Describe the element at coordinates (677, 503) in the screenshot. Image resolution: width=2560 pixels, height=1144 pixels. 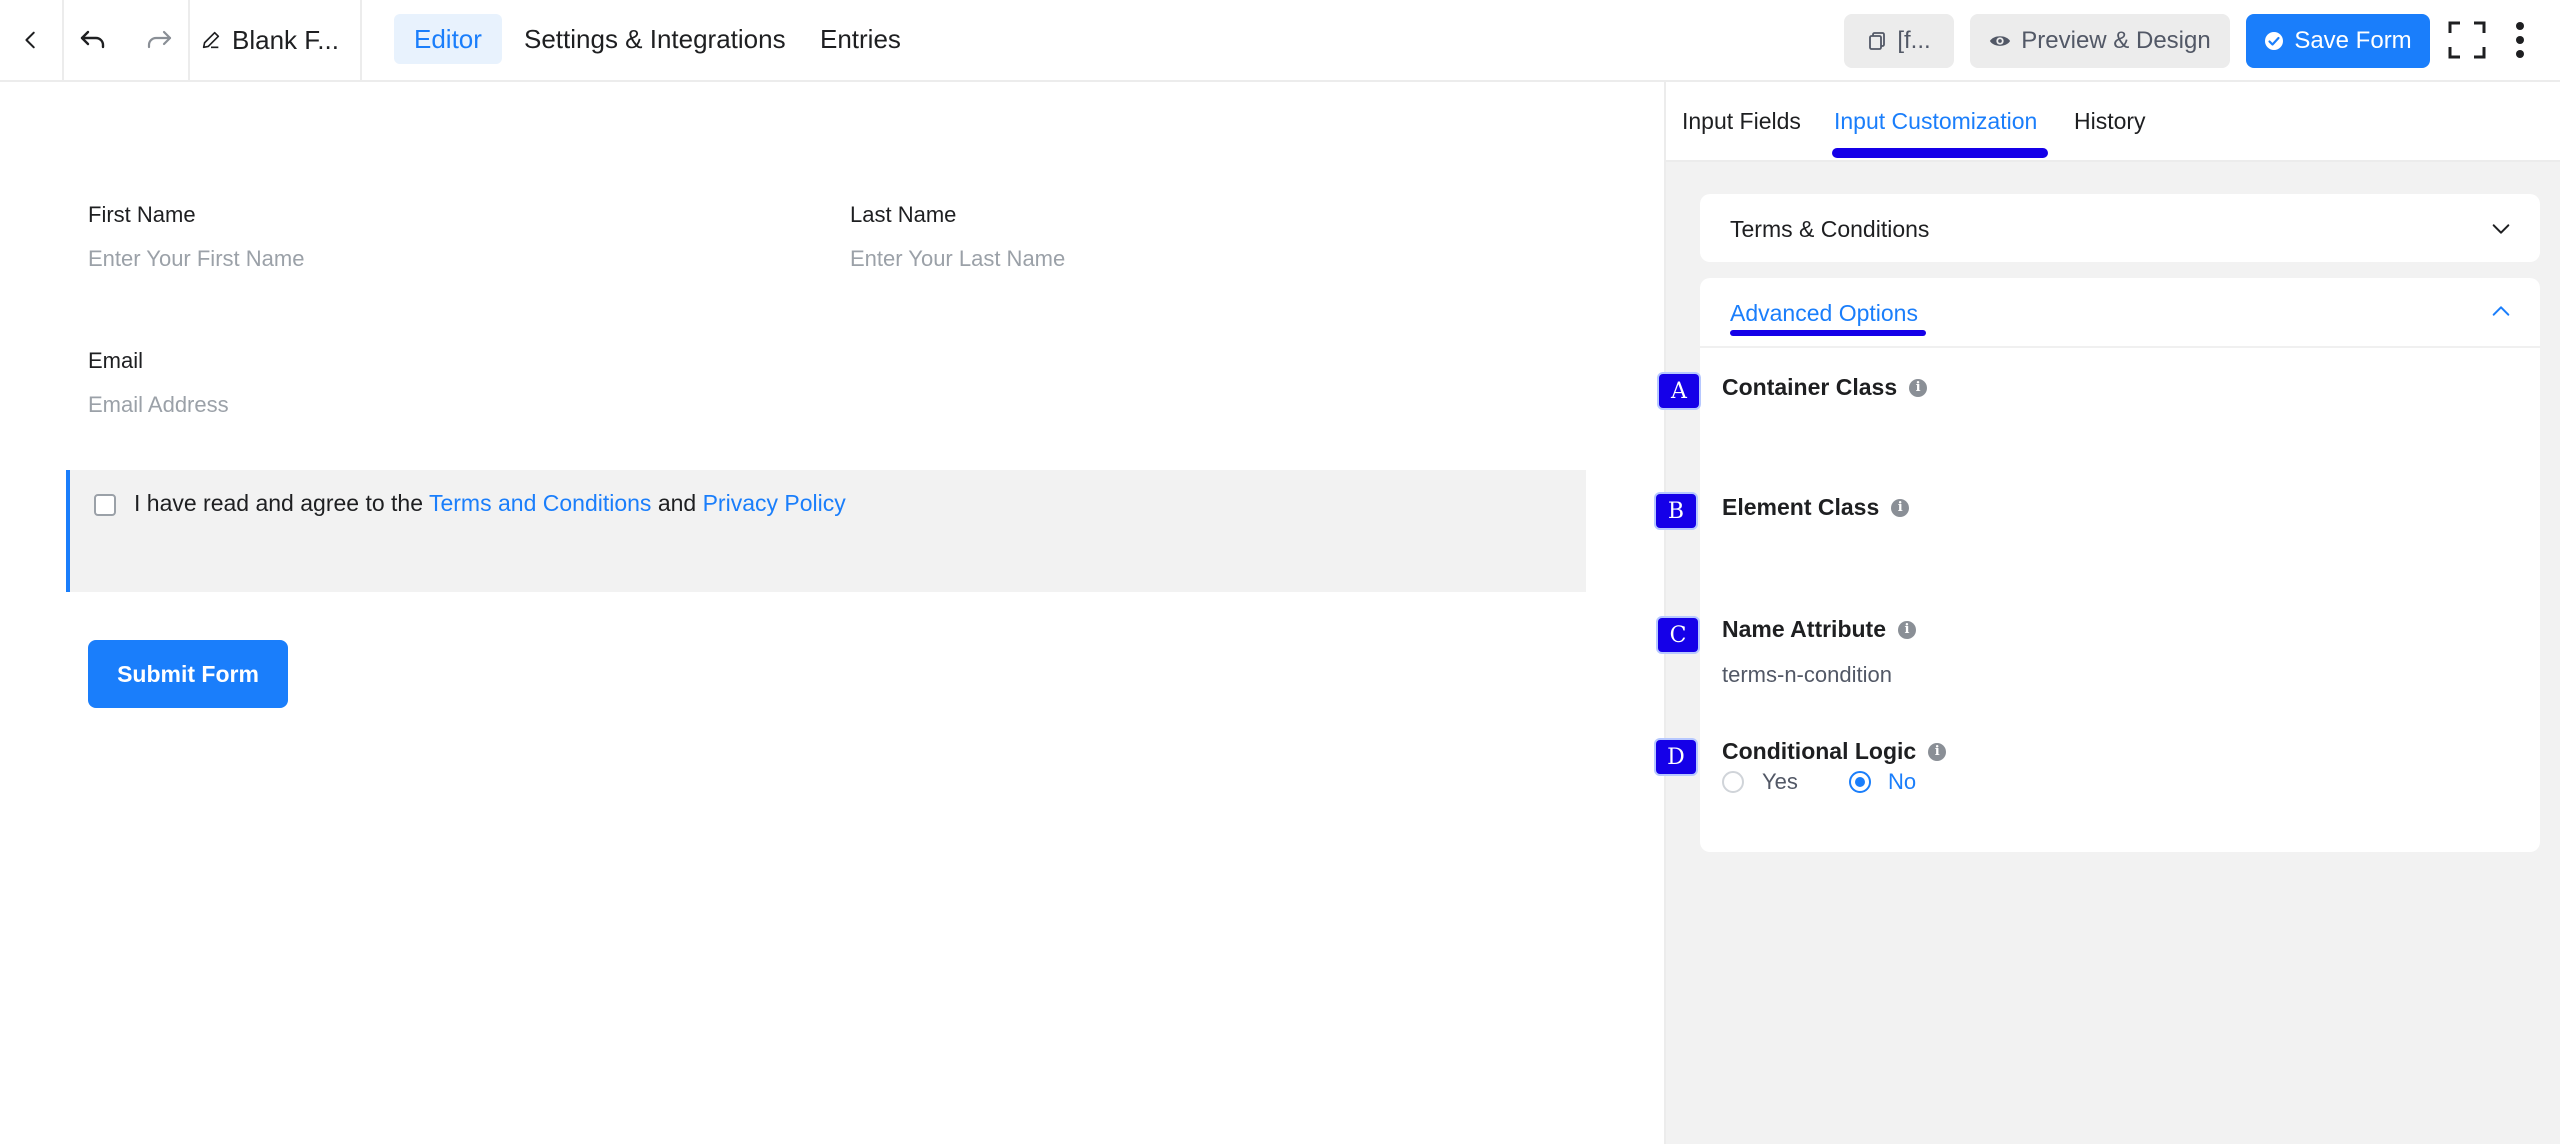
I see `terms-and: and` at that location.